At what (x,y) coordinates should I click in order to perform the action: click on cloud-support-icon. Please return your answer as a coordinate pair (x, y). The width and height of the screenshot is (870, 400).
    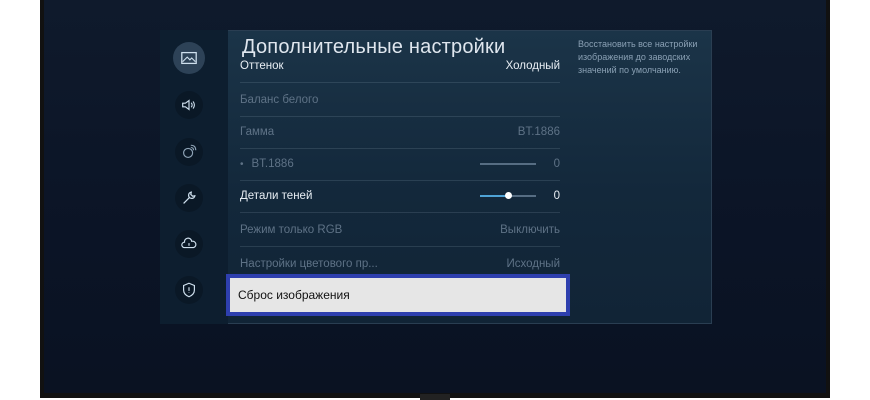
    Looking at the image, I should click on (189, 244).